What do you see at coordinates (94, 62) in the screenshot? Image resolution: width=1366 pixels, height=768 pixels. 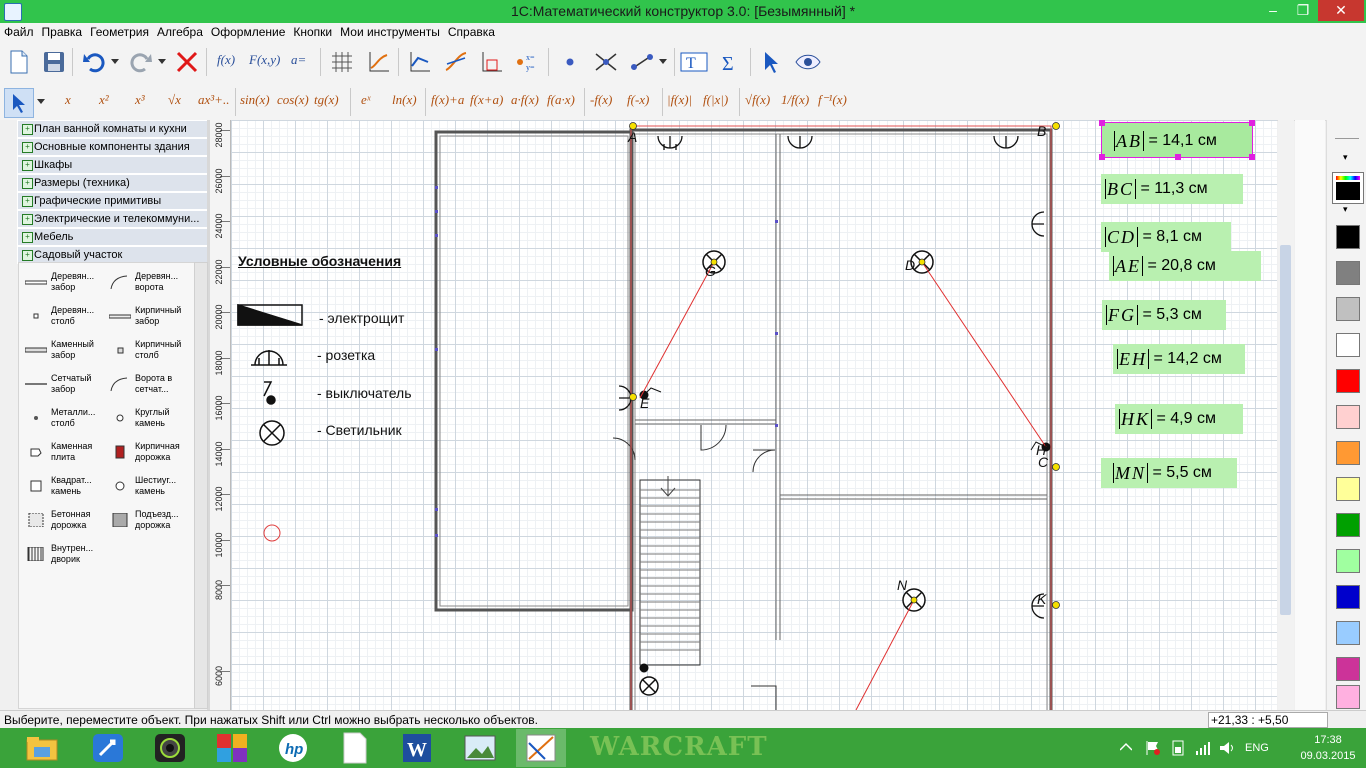 I see `undo-button` at bounding box center [94, 62].